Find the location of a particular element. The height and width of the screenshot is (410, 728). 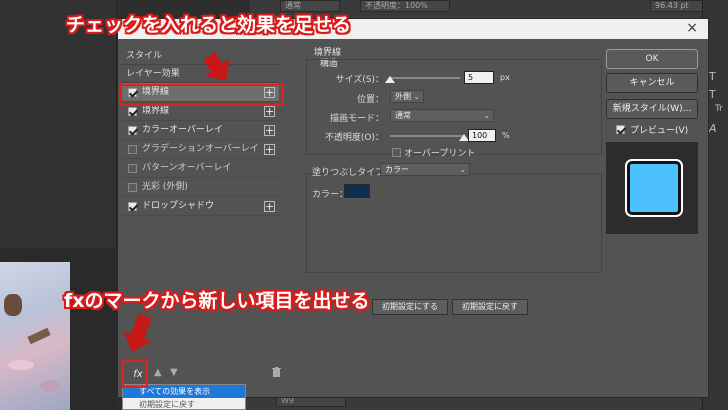

effect-item-pattern-overlay: パターンオーバーレイ is located at coordinates (200, 168).